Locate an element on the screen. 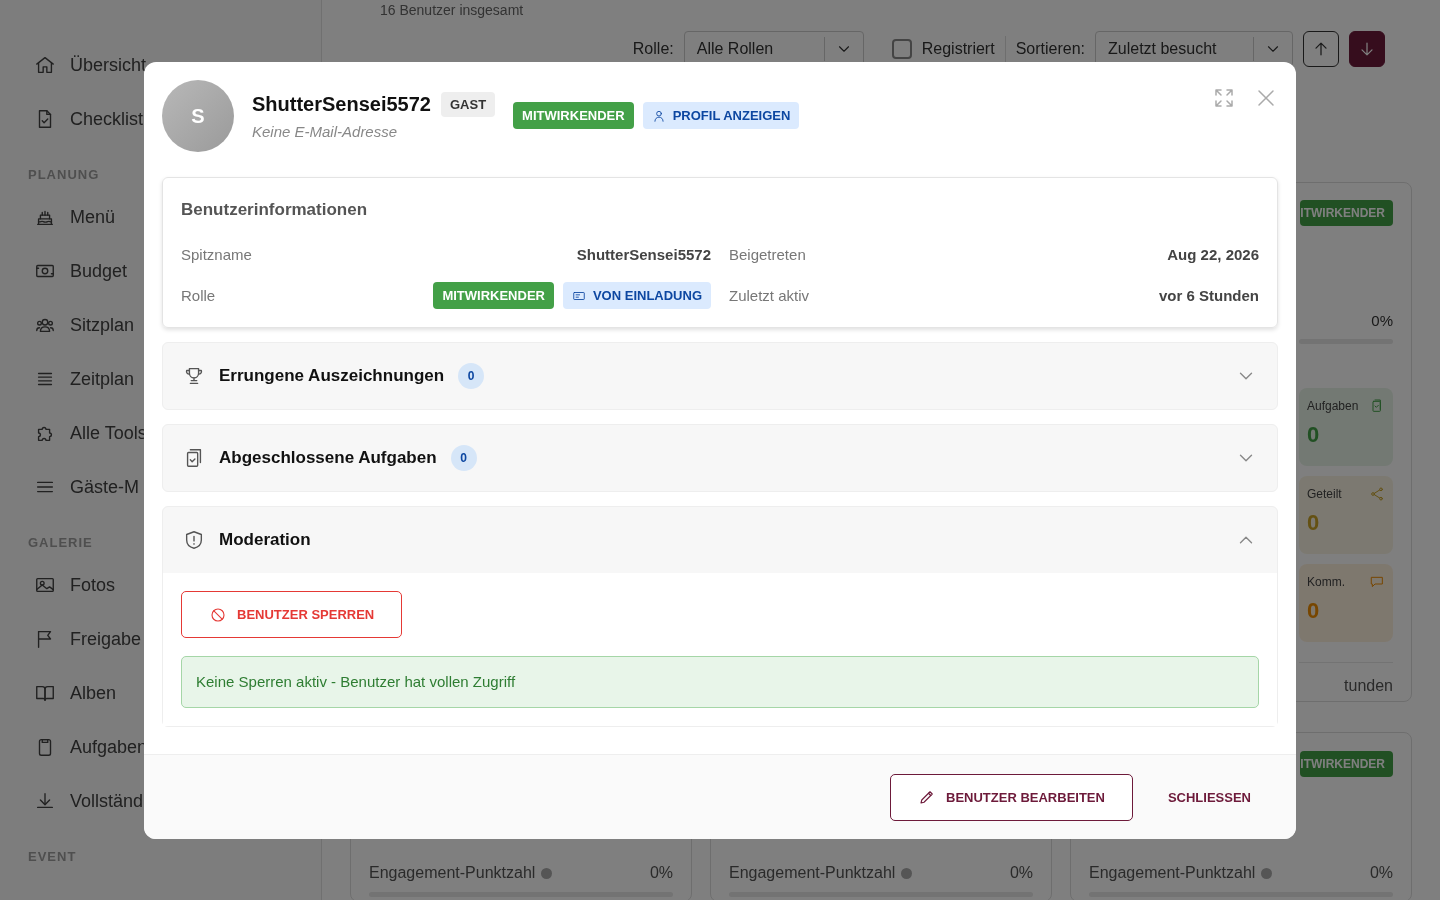  field-label: Sortieren: is located at coordinates (1050, 49).